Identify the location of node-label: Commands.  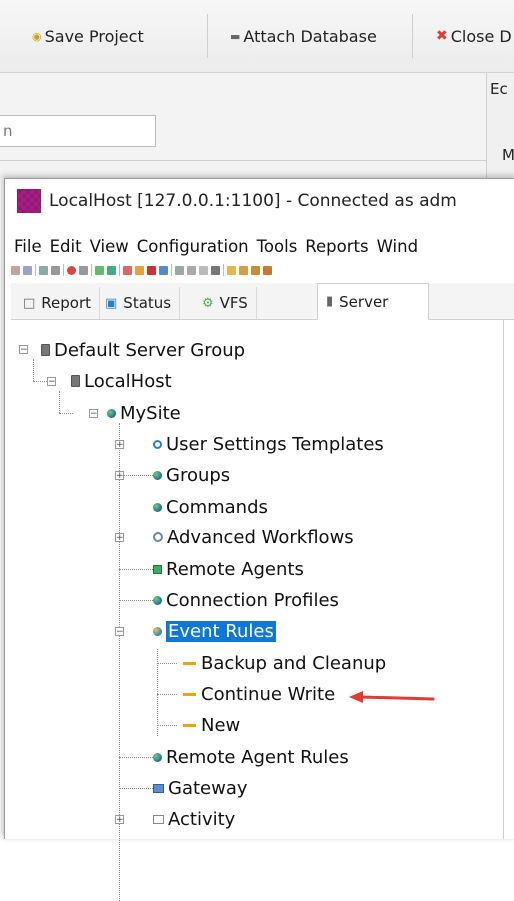
(217, 507).